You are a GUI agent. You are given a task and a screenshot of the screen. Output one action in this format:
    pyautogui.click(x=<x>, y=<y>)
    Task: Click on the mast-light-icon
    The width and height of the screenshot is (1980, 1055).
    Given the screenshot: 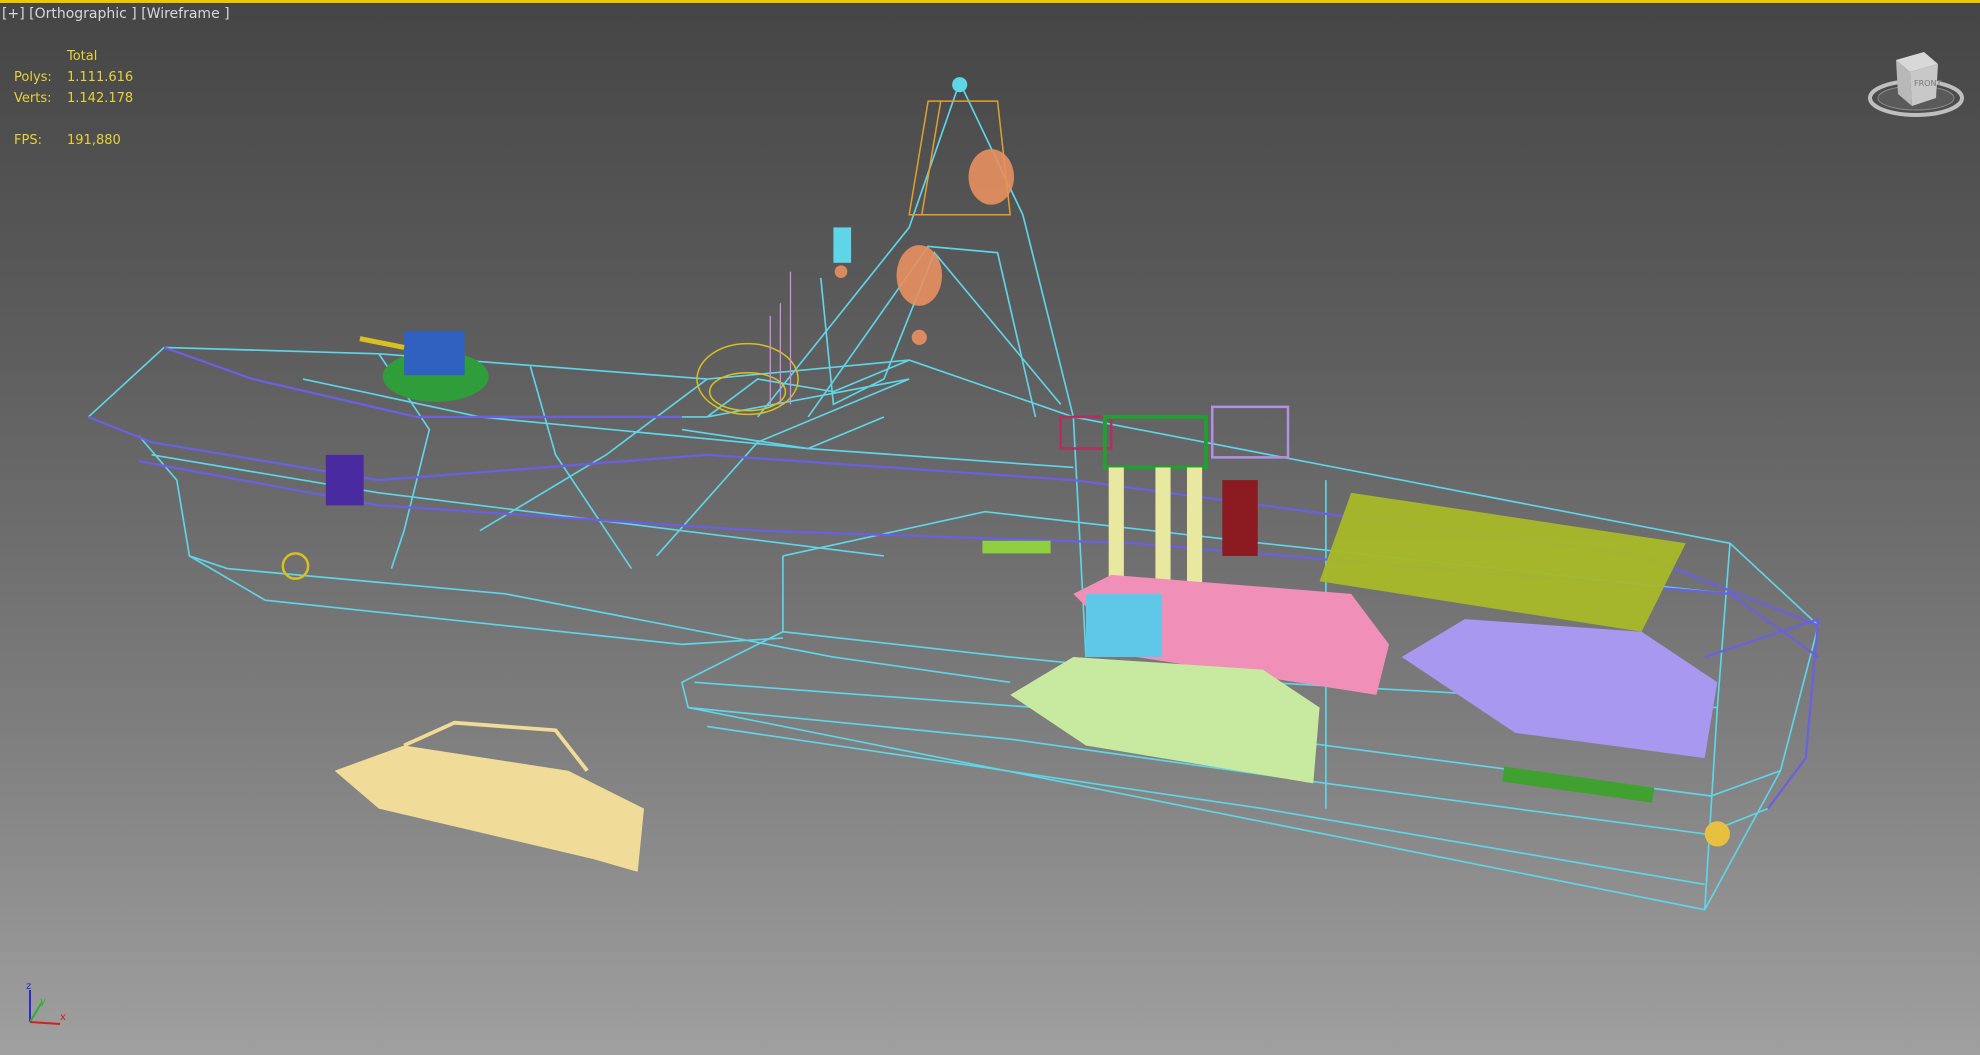 What is the action you would take?
    pyautogui.click(x=960, y=85)
    